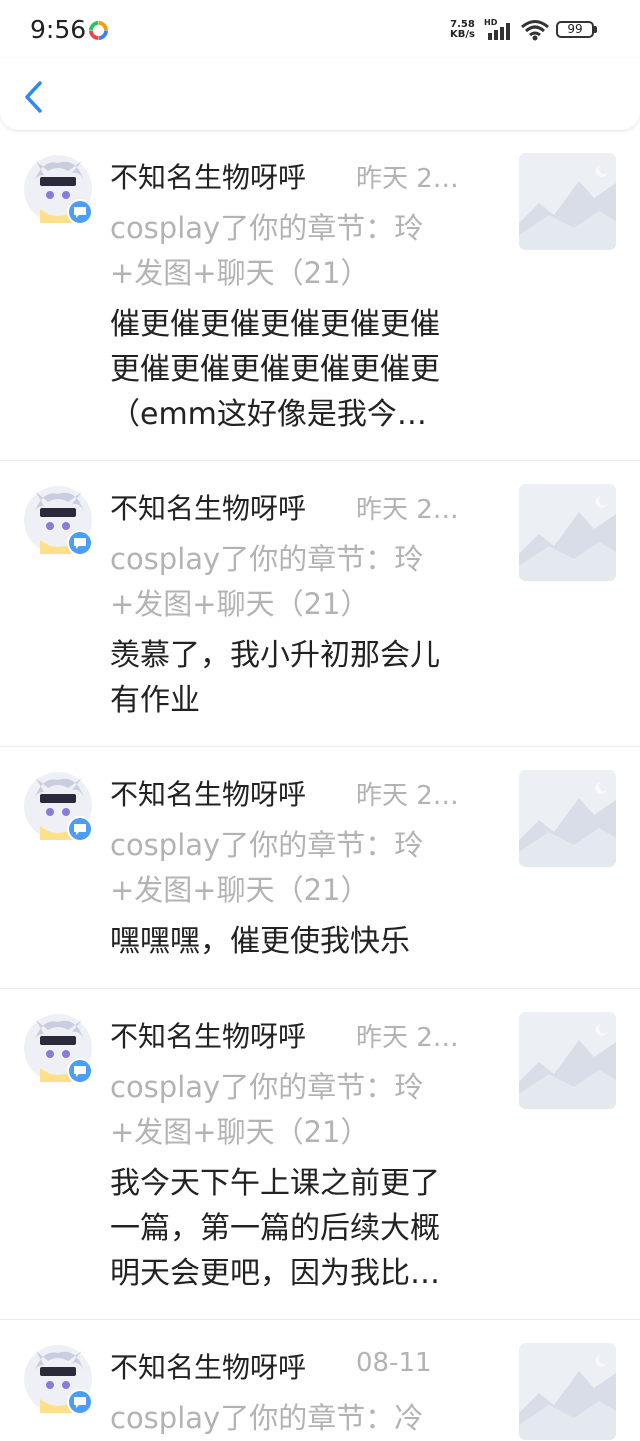 This screenshot has width=640, height=1441. What do you see at coordinates (34, 97) in the screenshot?
I see `back-chevron-icon` at bounding box center [34, 97].